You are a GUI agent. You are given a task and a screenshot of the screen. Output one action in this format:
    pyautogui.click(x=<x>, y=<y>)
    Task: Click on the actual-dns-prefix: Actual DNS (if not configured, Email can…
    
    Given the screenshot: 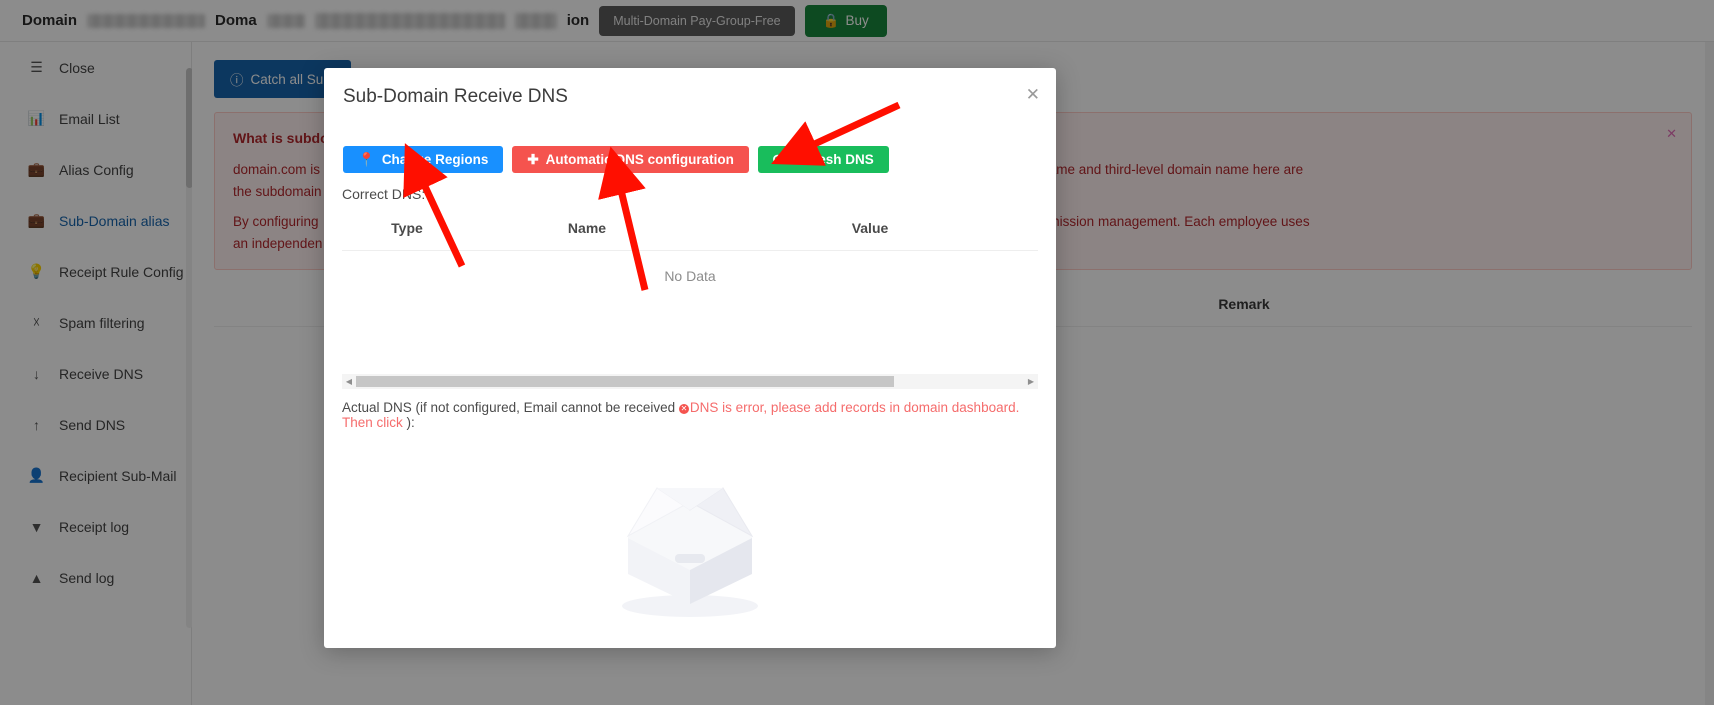 What is the action you would take?
    pyautogui.click(x=510, y=407)
    